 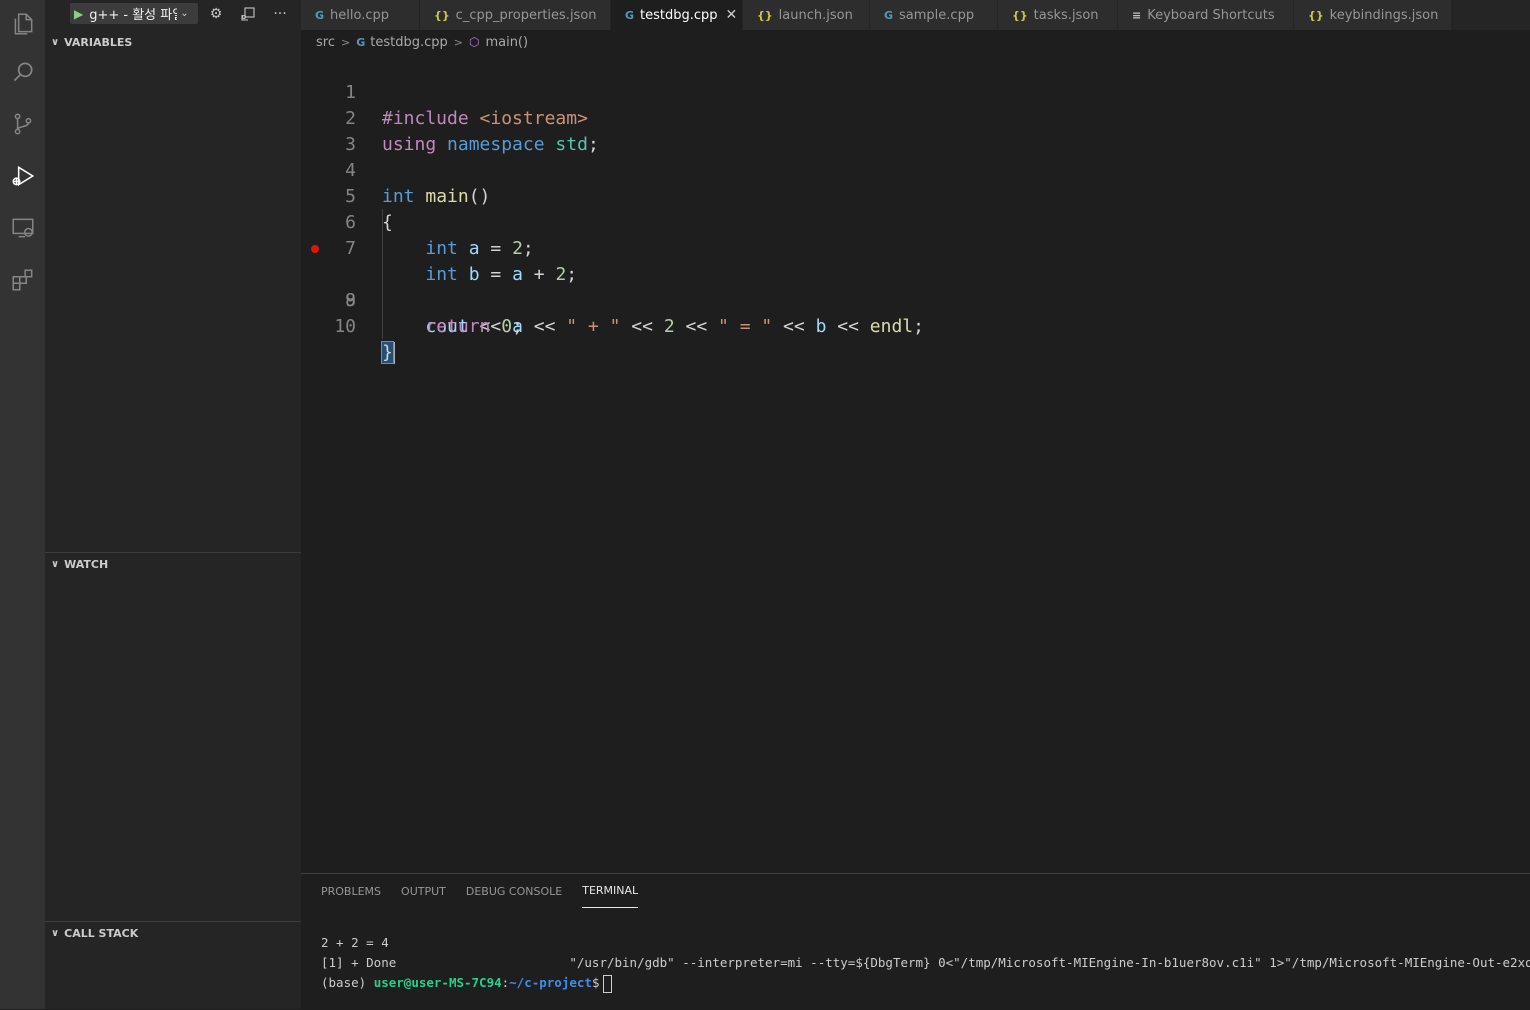 What do you see at coordinates (22, 228) in the screenshot?
I see `remote-explorer-icon` at bounding box center [22, 228].